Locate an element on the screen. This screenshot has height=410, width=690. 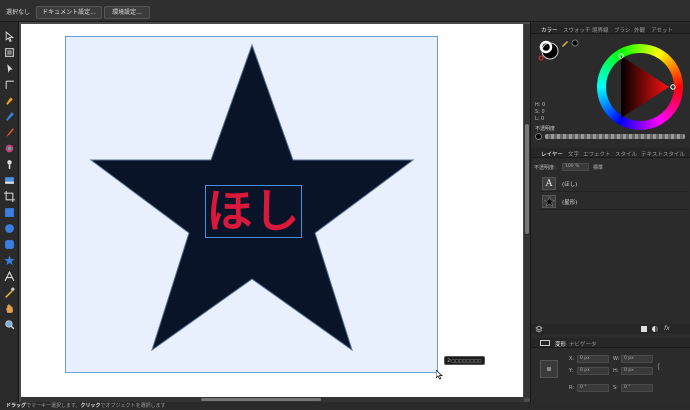
adjustment-icon is located at coordinates (655, 329).